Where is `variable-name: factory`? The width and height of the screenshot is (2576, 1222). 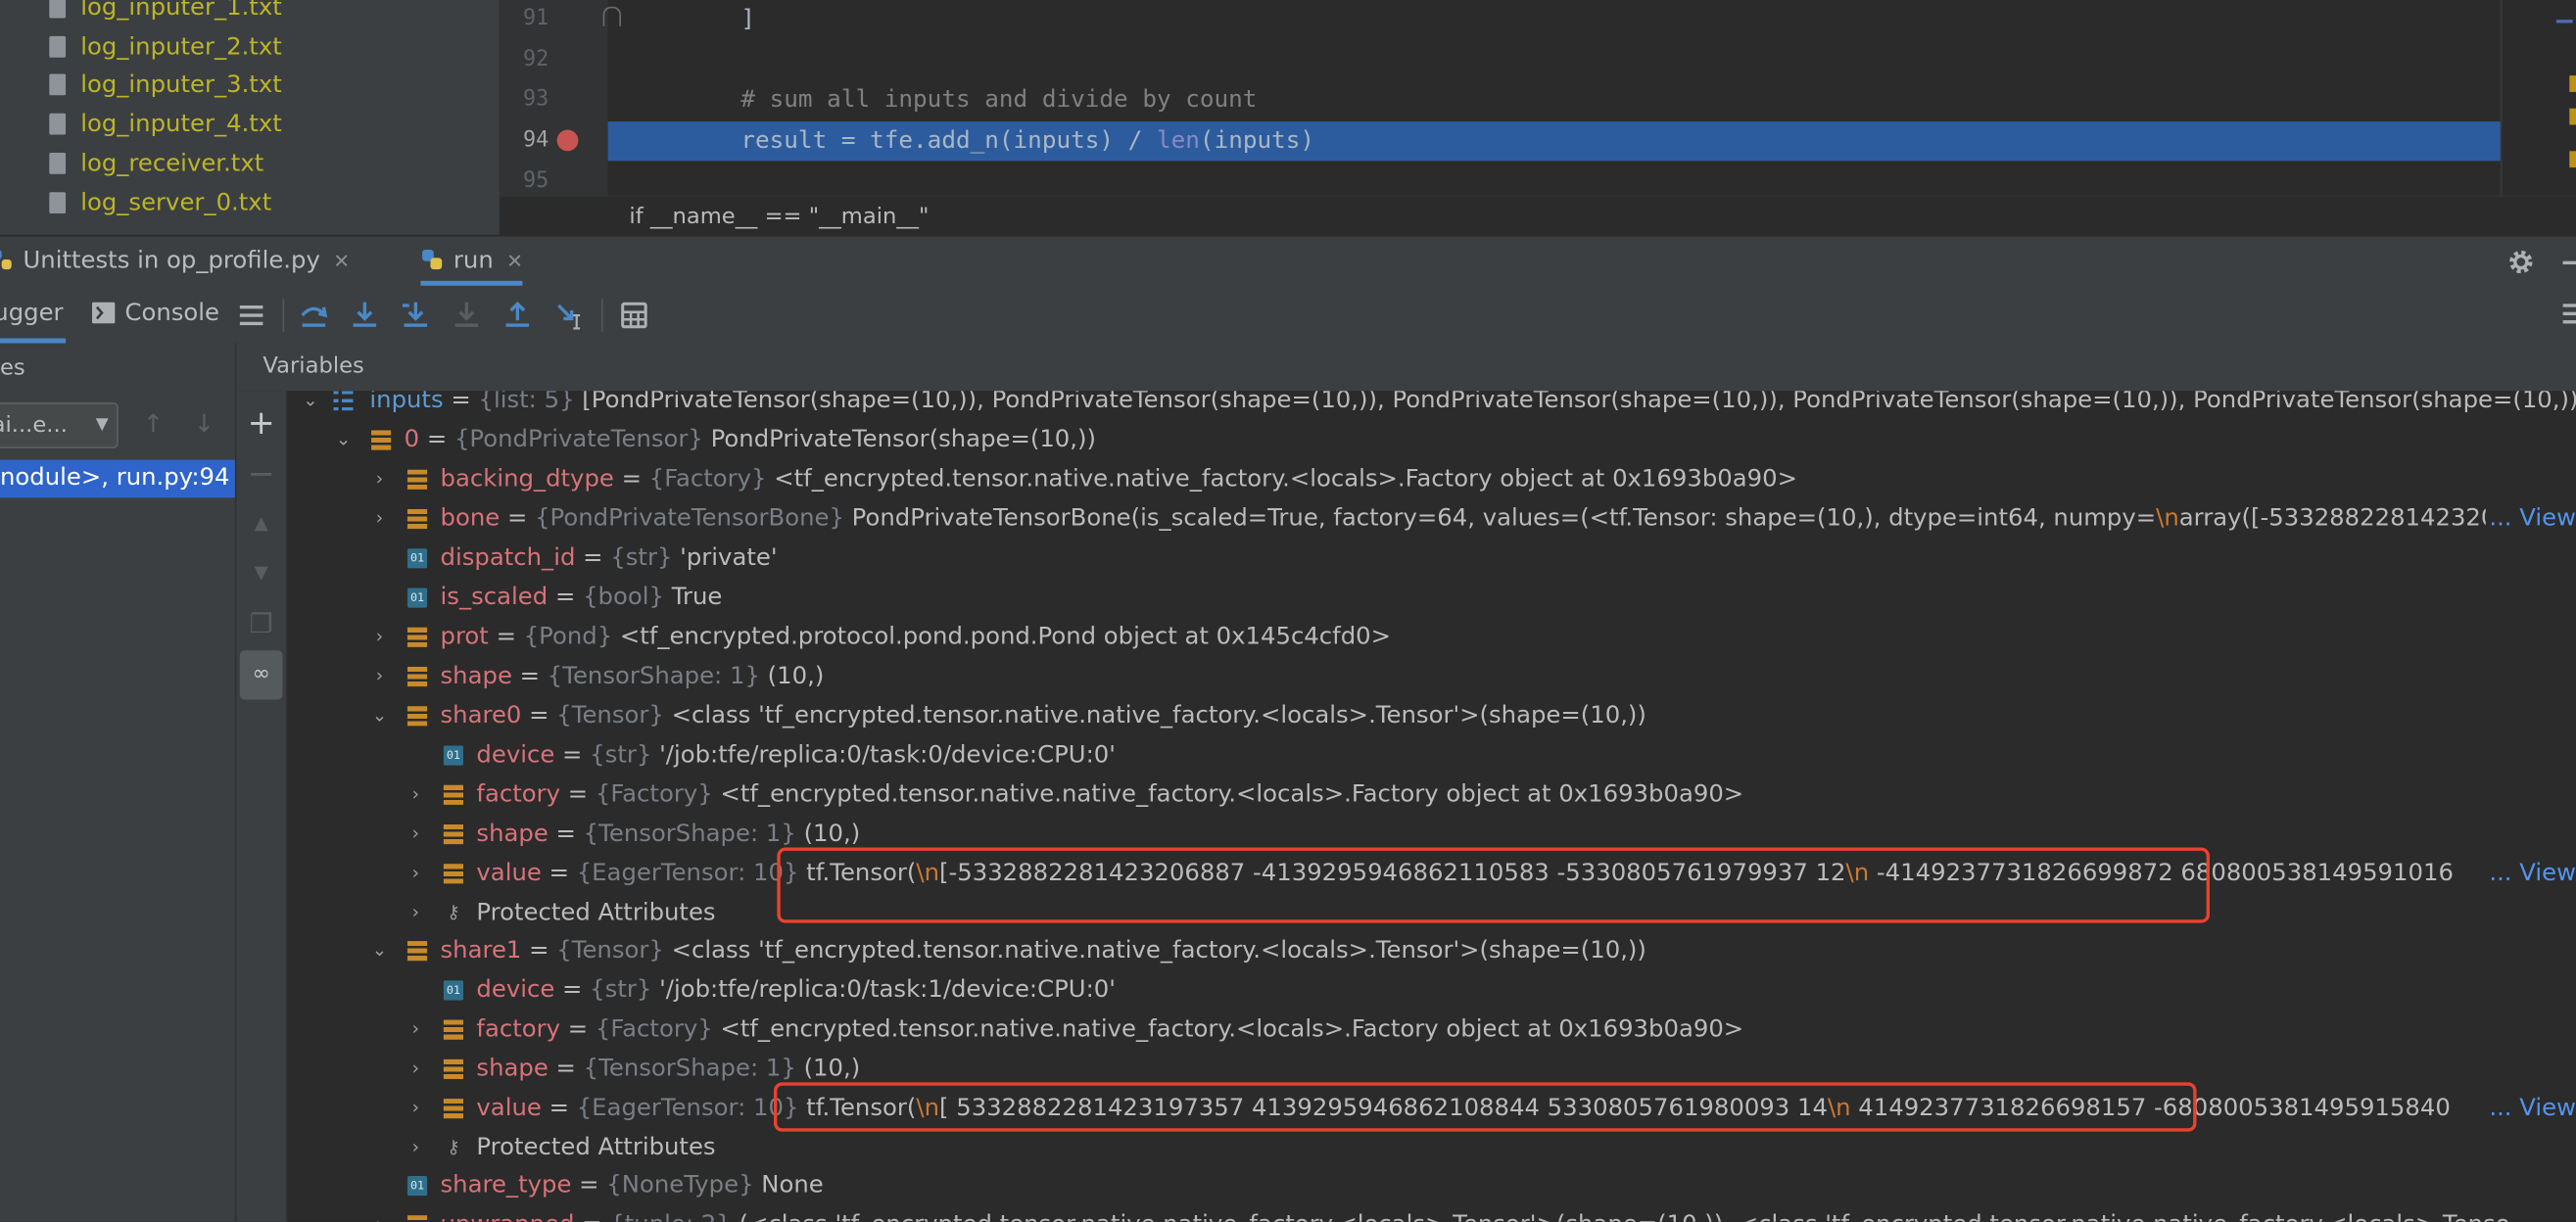 variable-name: factory is located at coordinates (519, 795).